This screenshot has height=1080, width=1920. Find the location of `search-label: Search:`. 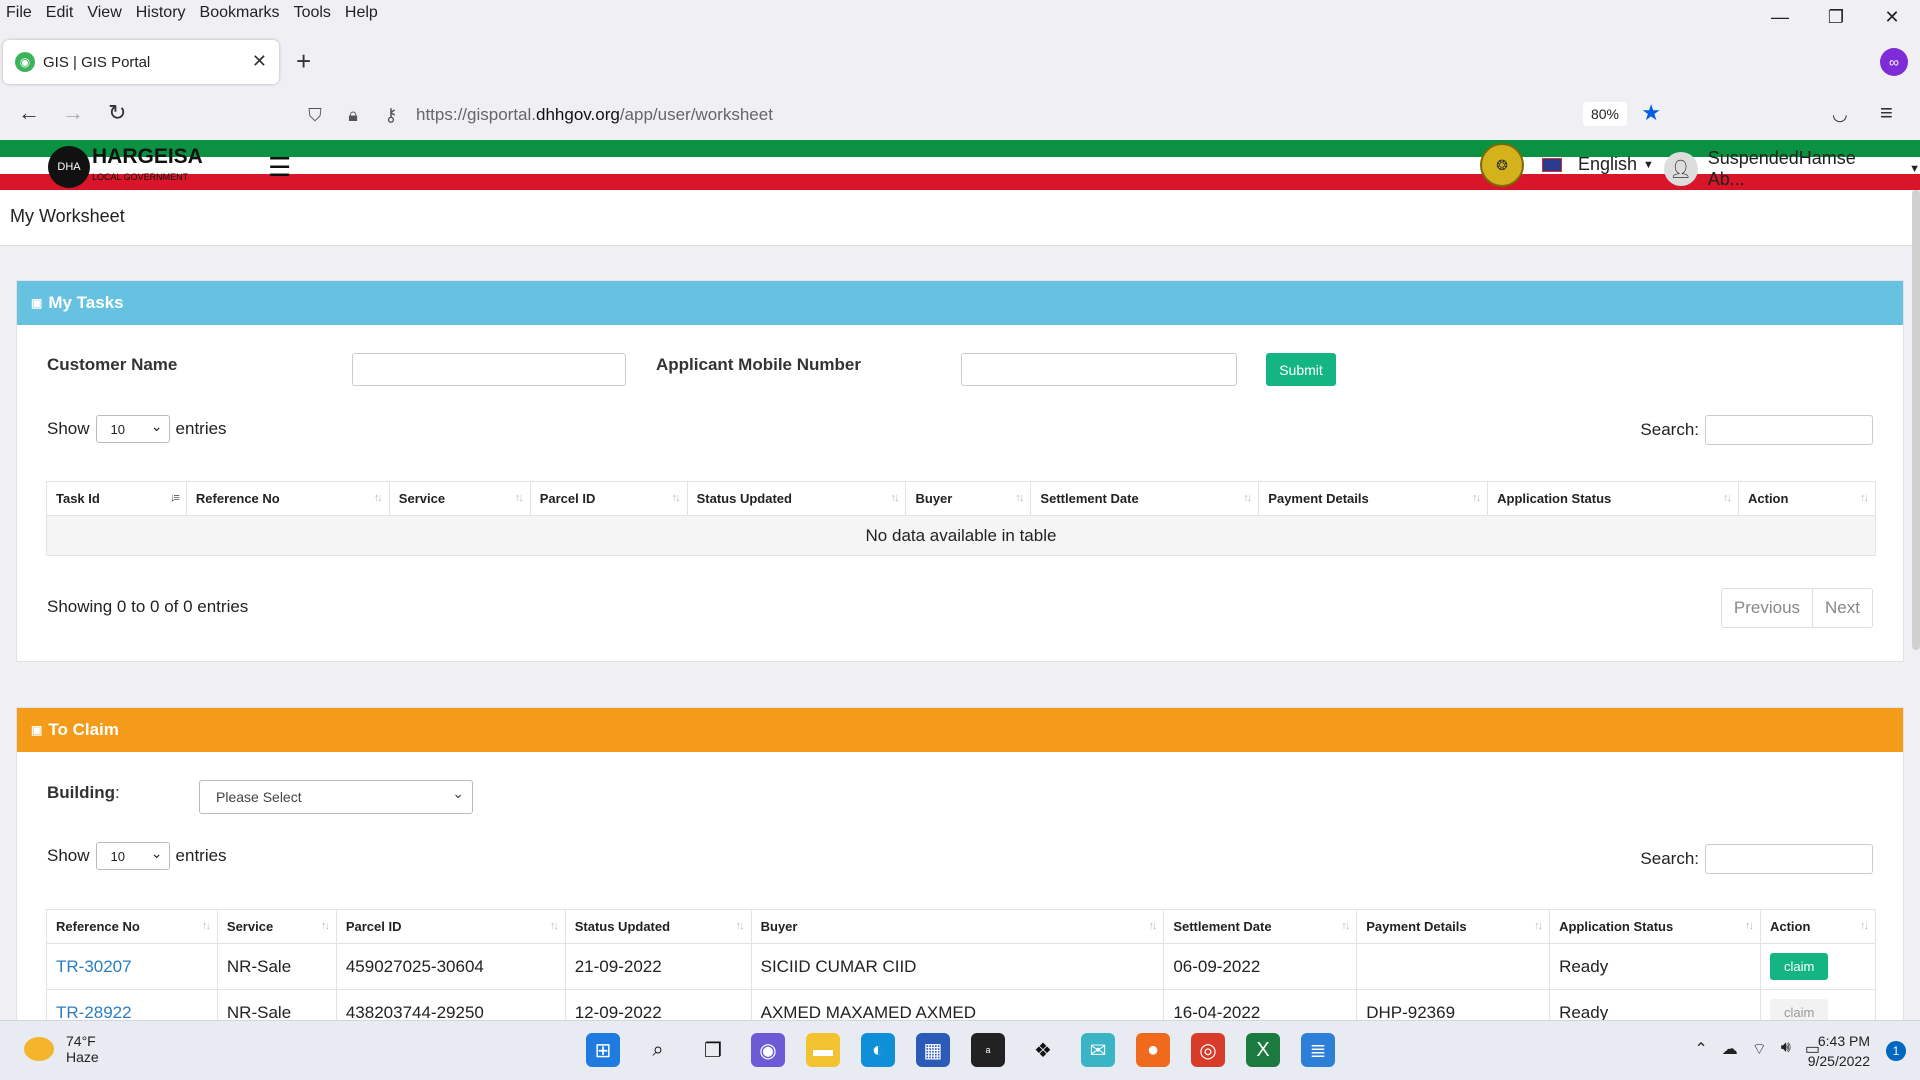

search-label: Search: is located at coordinates (1669, 429).